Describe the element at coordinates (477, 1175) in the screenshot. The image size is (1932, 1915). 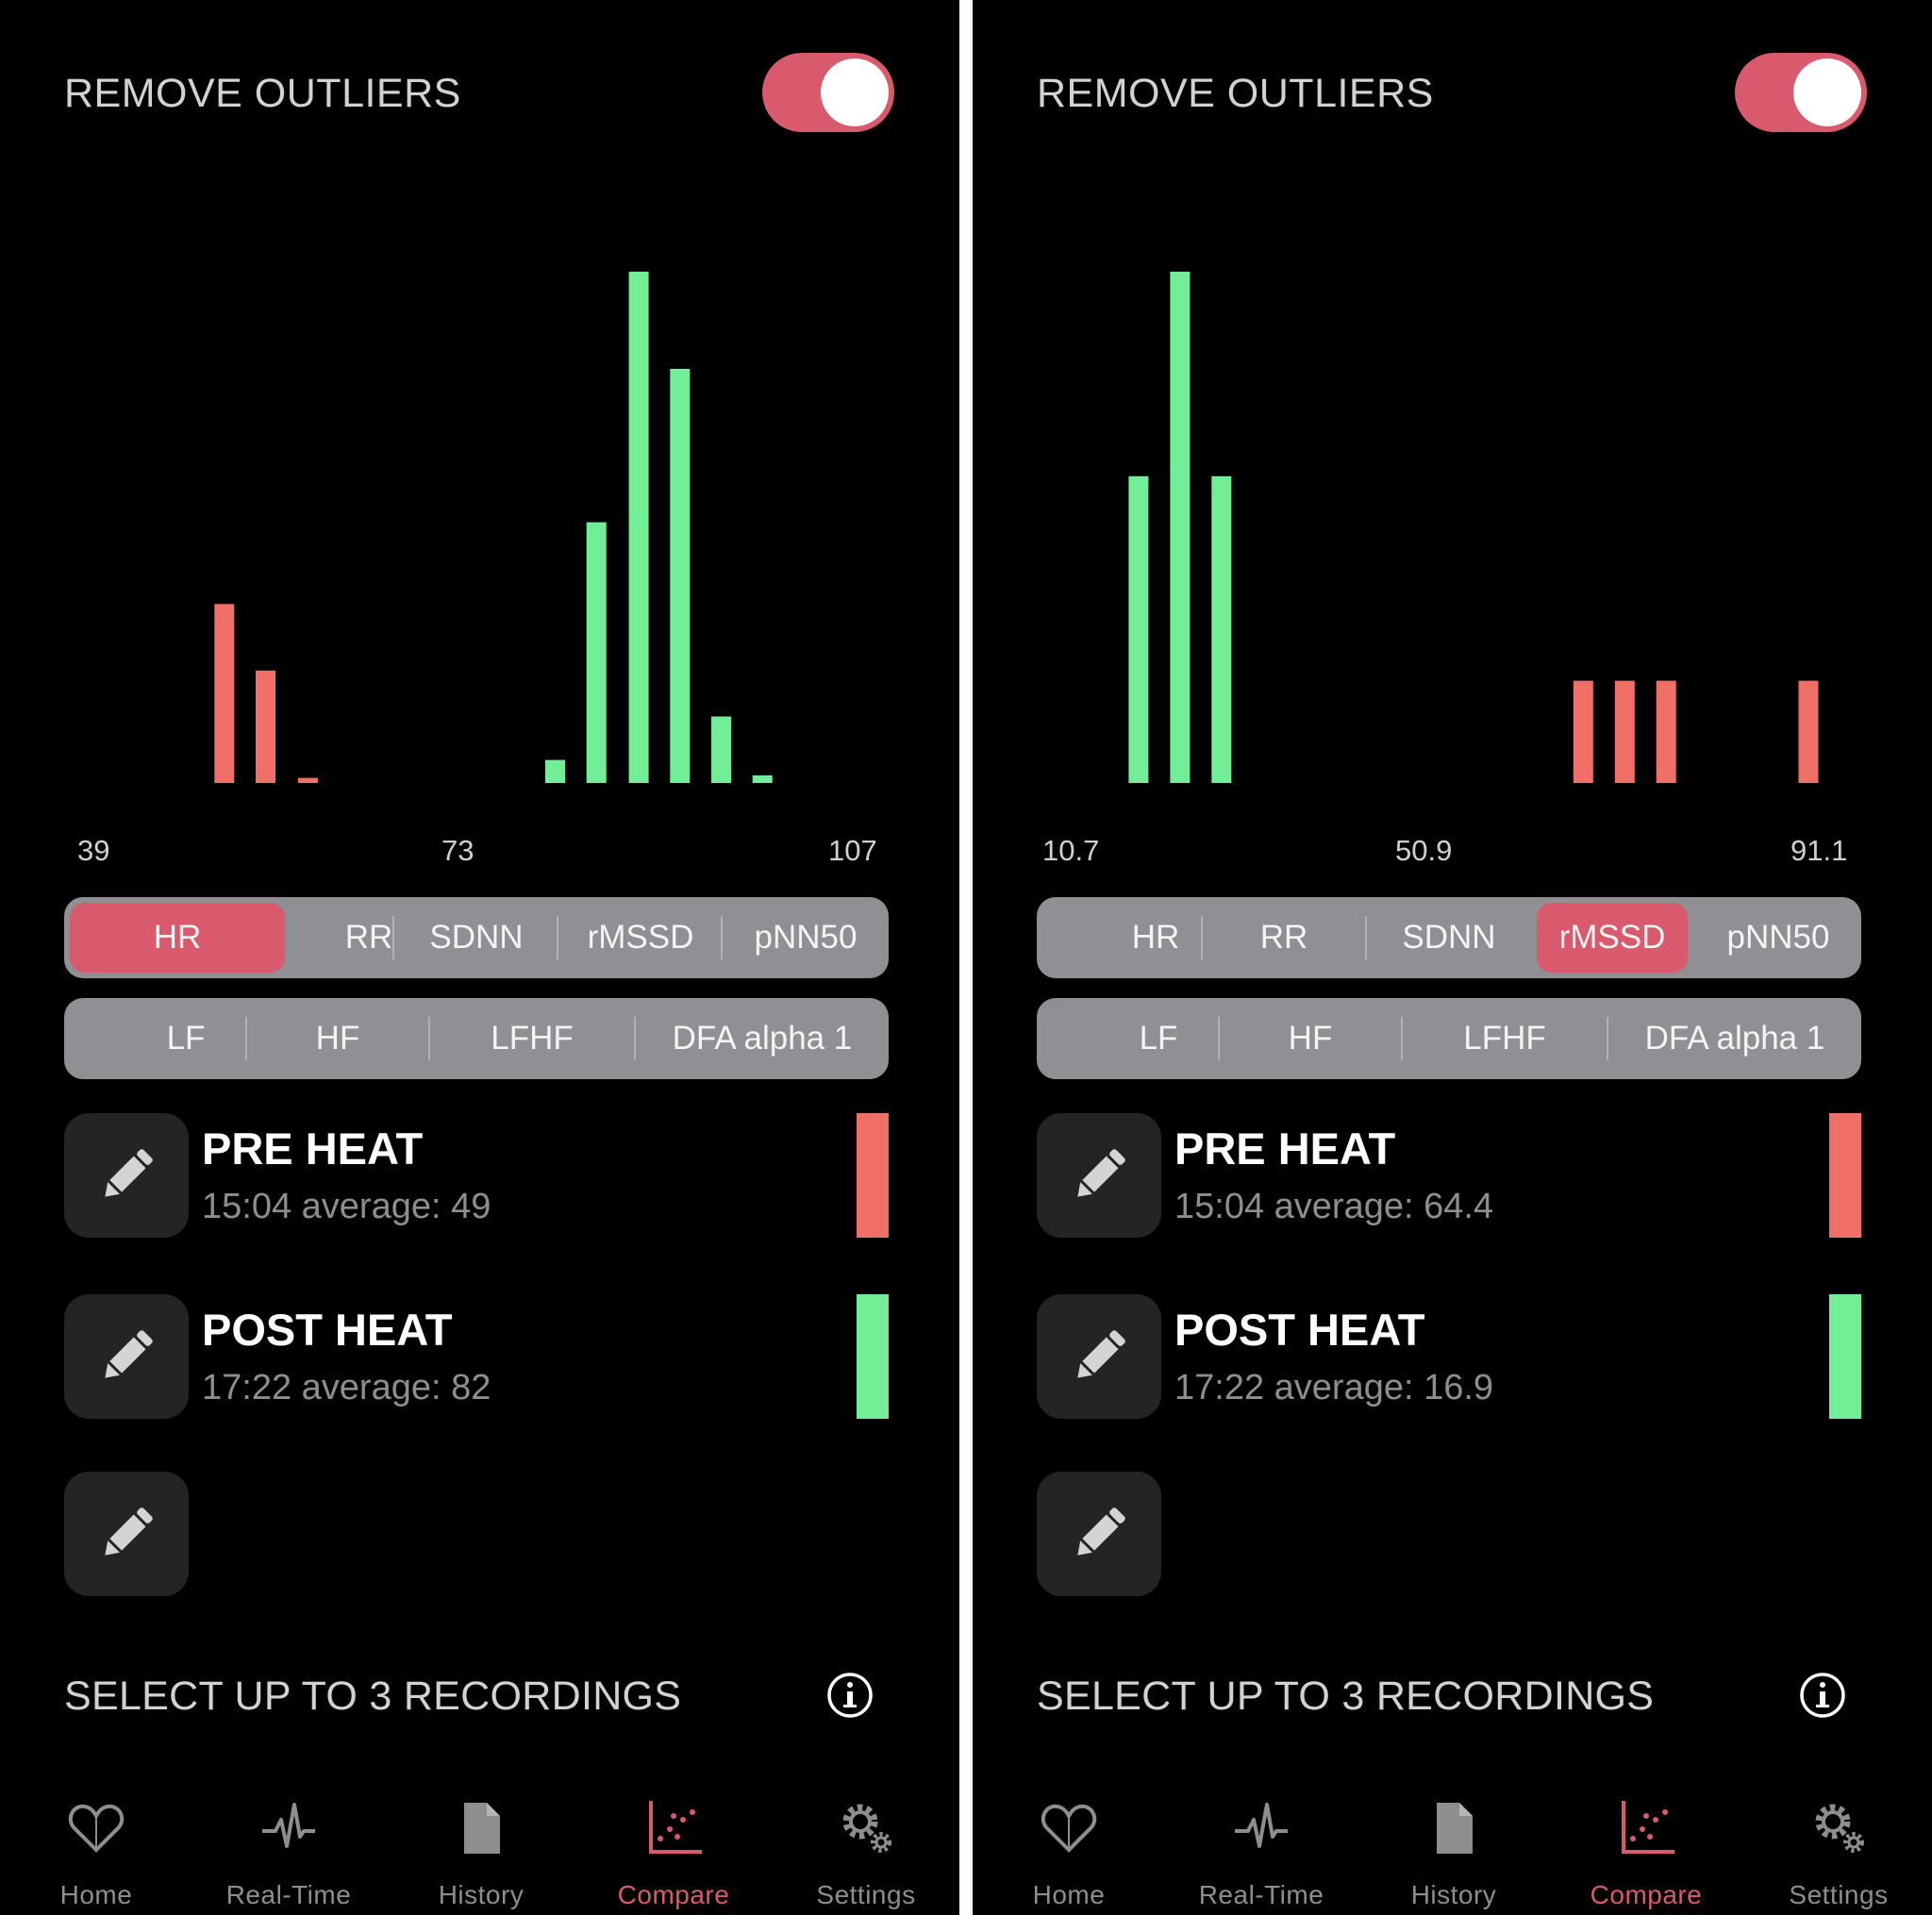
I see `recording-row: PRE HEAT 15:04 average: 49` at that location.